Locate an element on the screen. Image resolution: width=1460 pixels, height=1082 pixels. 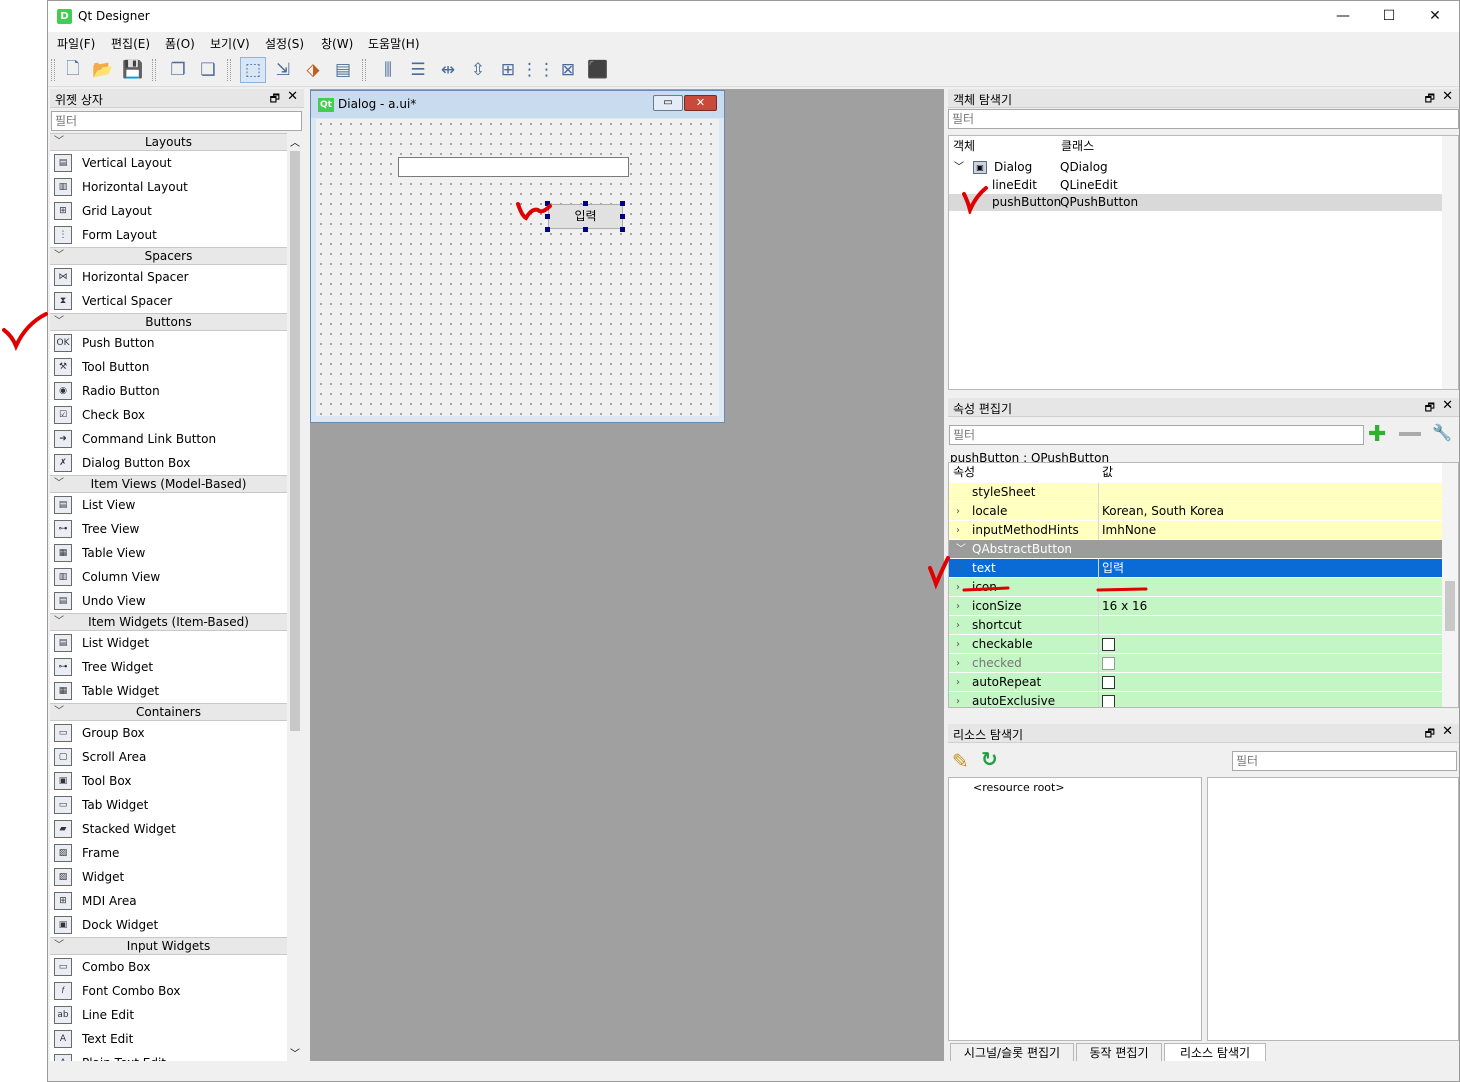
widget-item: ⊶ Tree Widget is located at coordinates (168, 667).